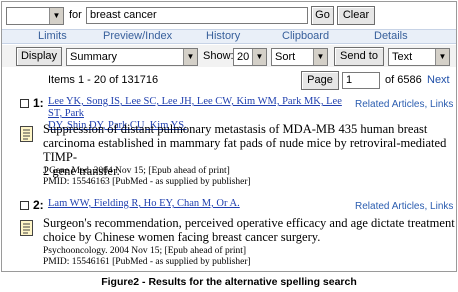  Describe the element at coordinates (75, 15) in the screenshot. I see `for-label: for` at that location.